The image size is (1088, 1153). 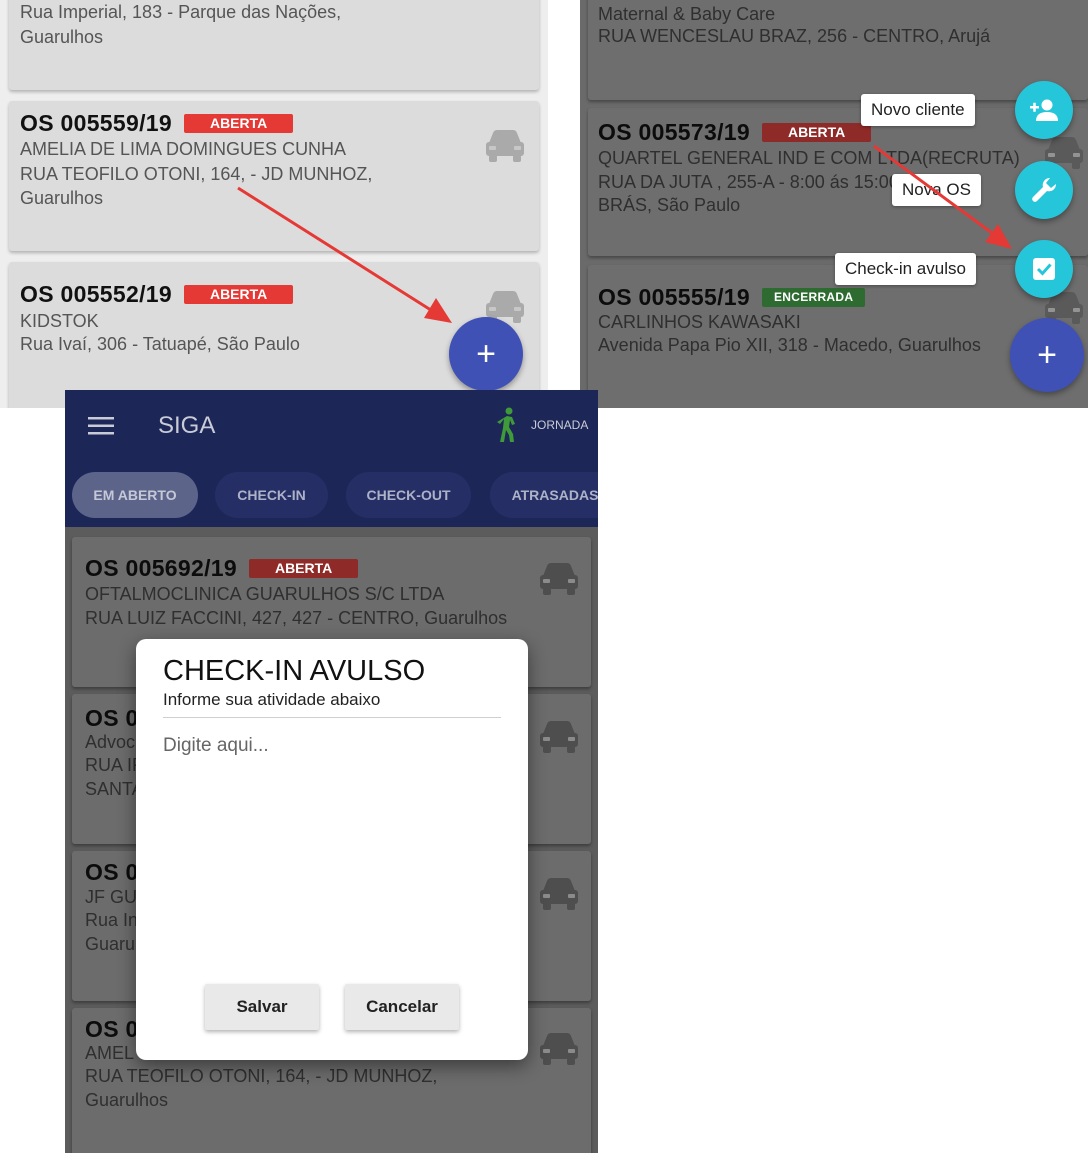 What do you see at coordinates (271, 495) in the screenshot?
I see `tab-check-in: CHECK-IN` at bounding box center [271, 495].